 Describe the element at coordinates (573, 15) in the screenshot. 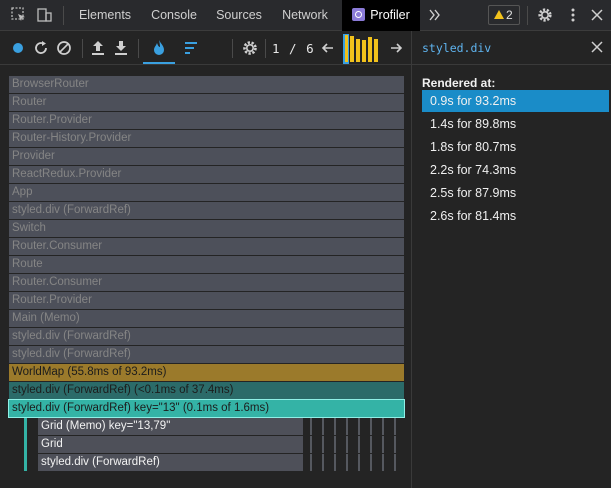

I see `kebab-menu-icon` at that location.